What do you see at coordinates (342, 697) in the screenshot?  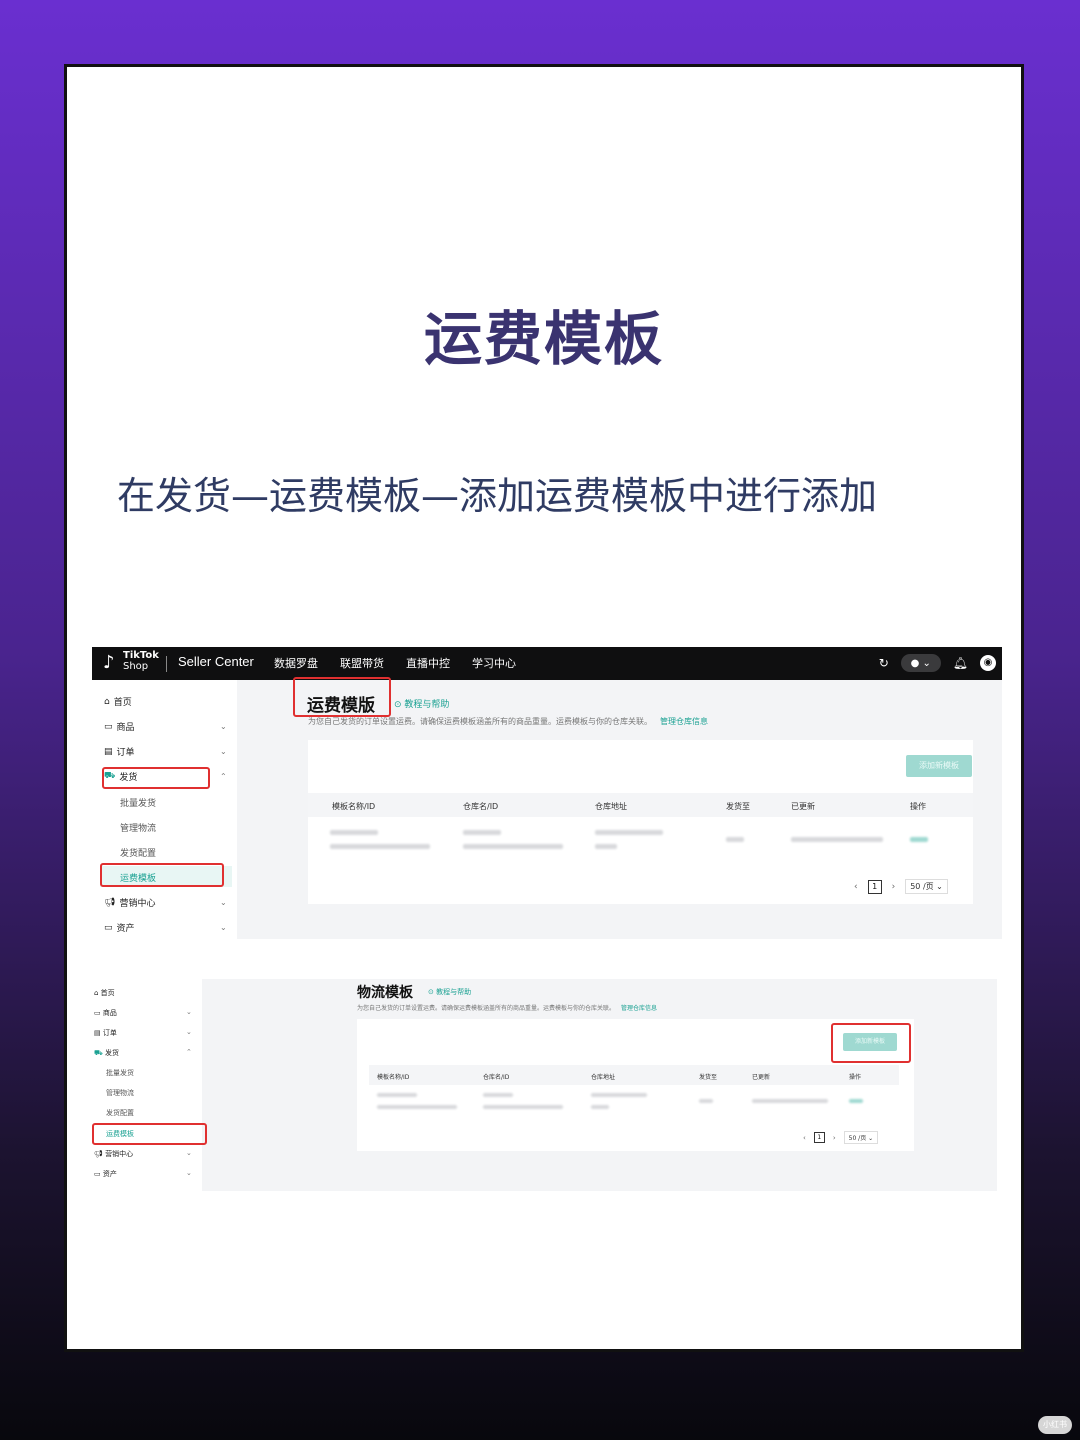 I see `highlight-box-title` at bounding box center [342, 697].